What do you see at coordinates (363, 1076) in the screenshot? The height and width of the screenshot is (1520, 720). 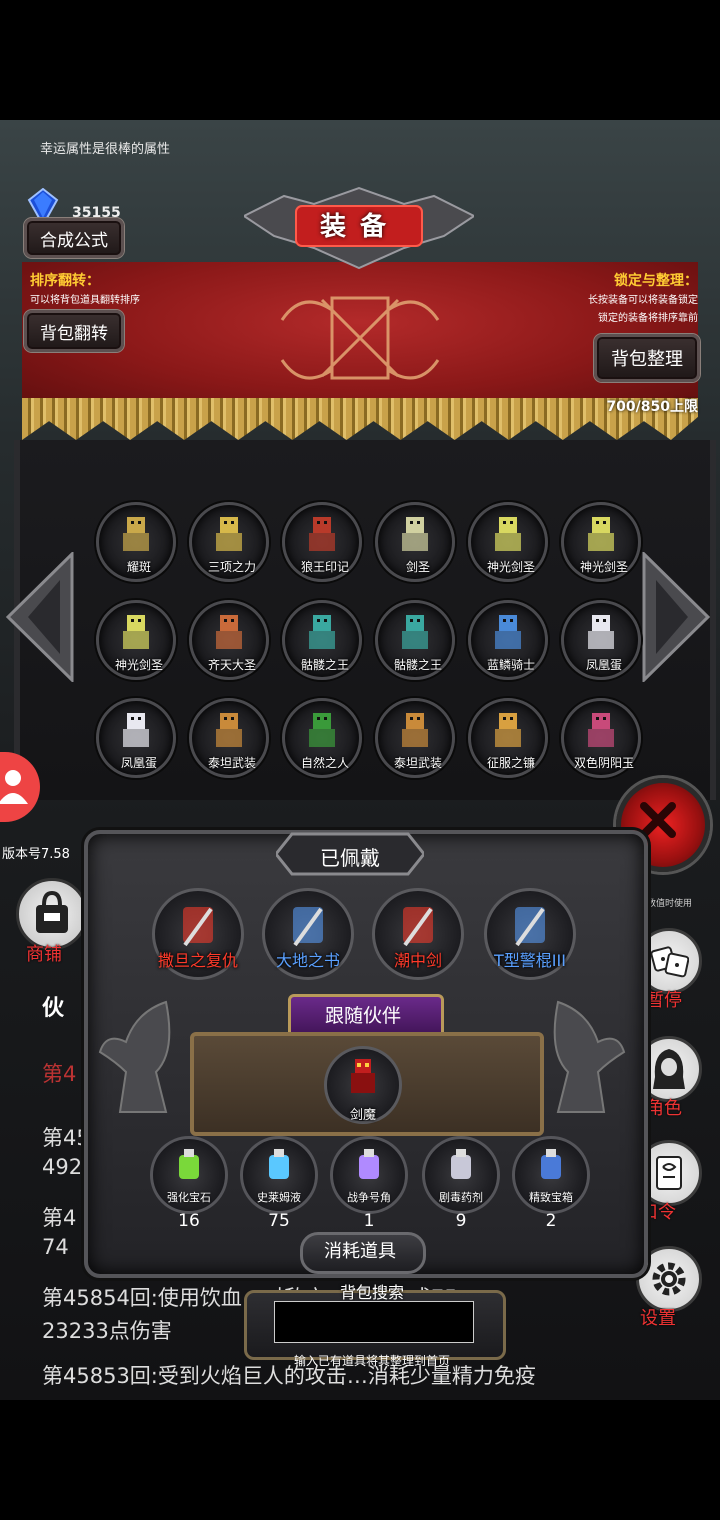 I see `sword-demon-icon` at bounding box center [363, 1076].